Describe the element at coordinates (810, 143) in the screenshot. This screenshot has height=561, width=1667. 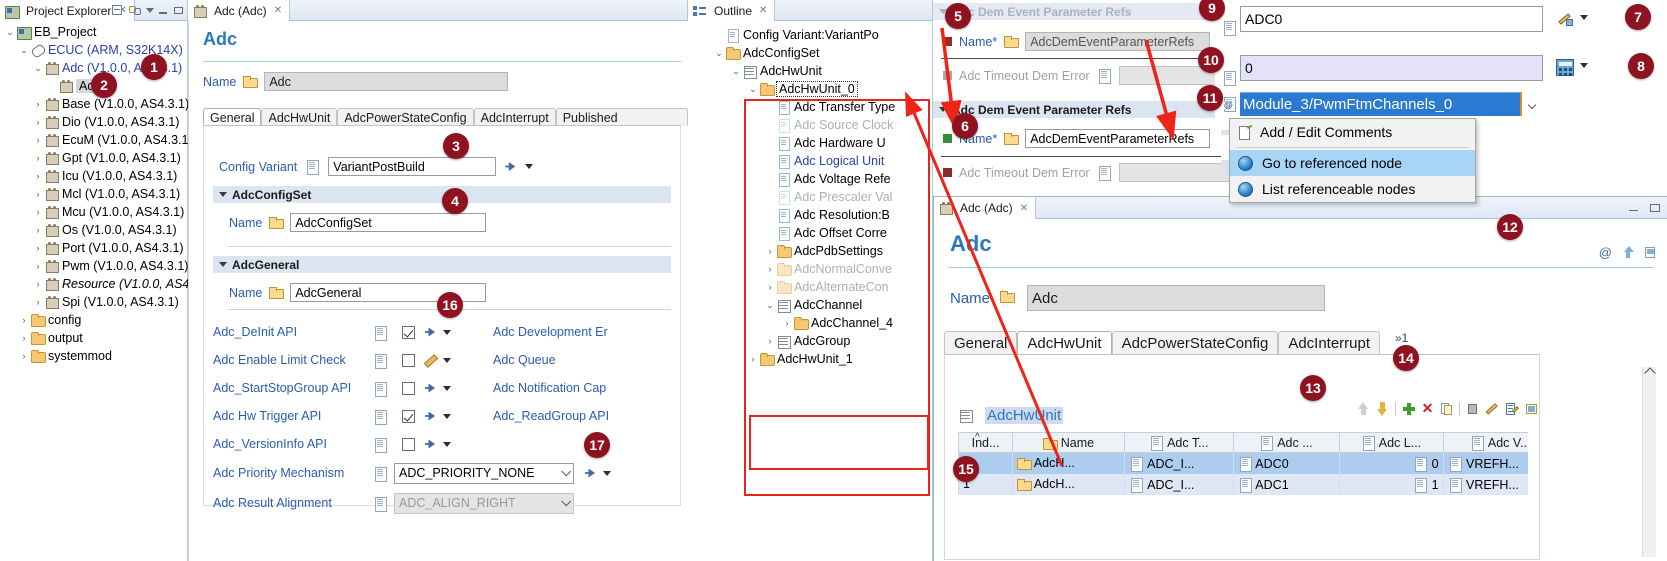
I see `tree-item: Adc Hardware U` at that location.